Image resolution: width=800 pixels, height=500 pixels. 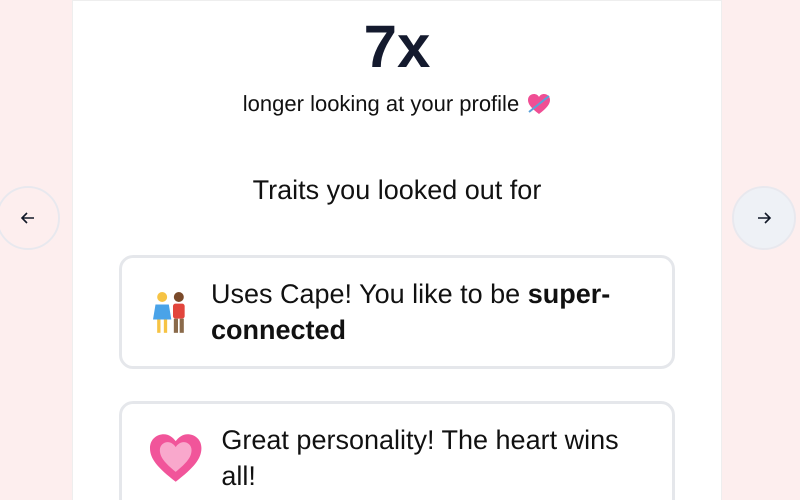 What do you see at coordinates (397, 190) in the screenshot?
I see `section-title: Traits you looked out for` at bounding box center [397, 190].